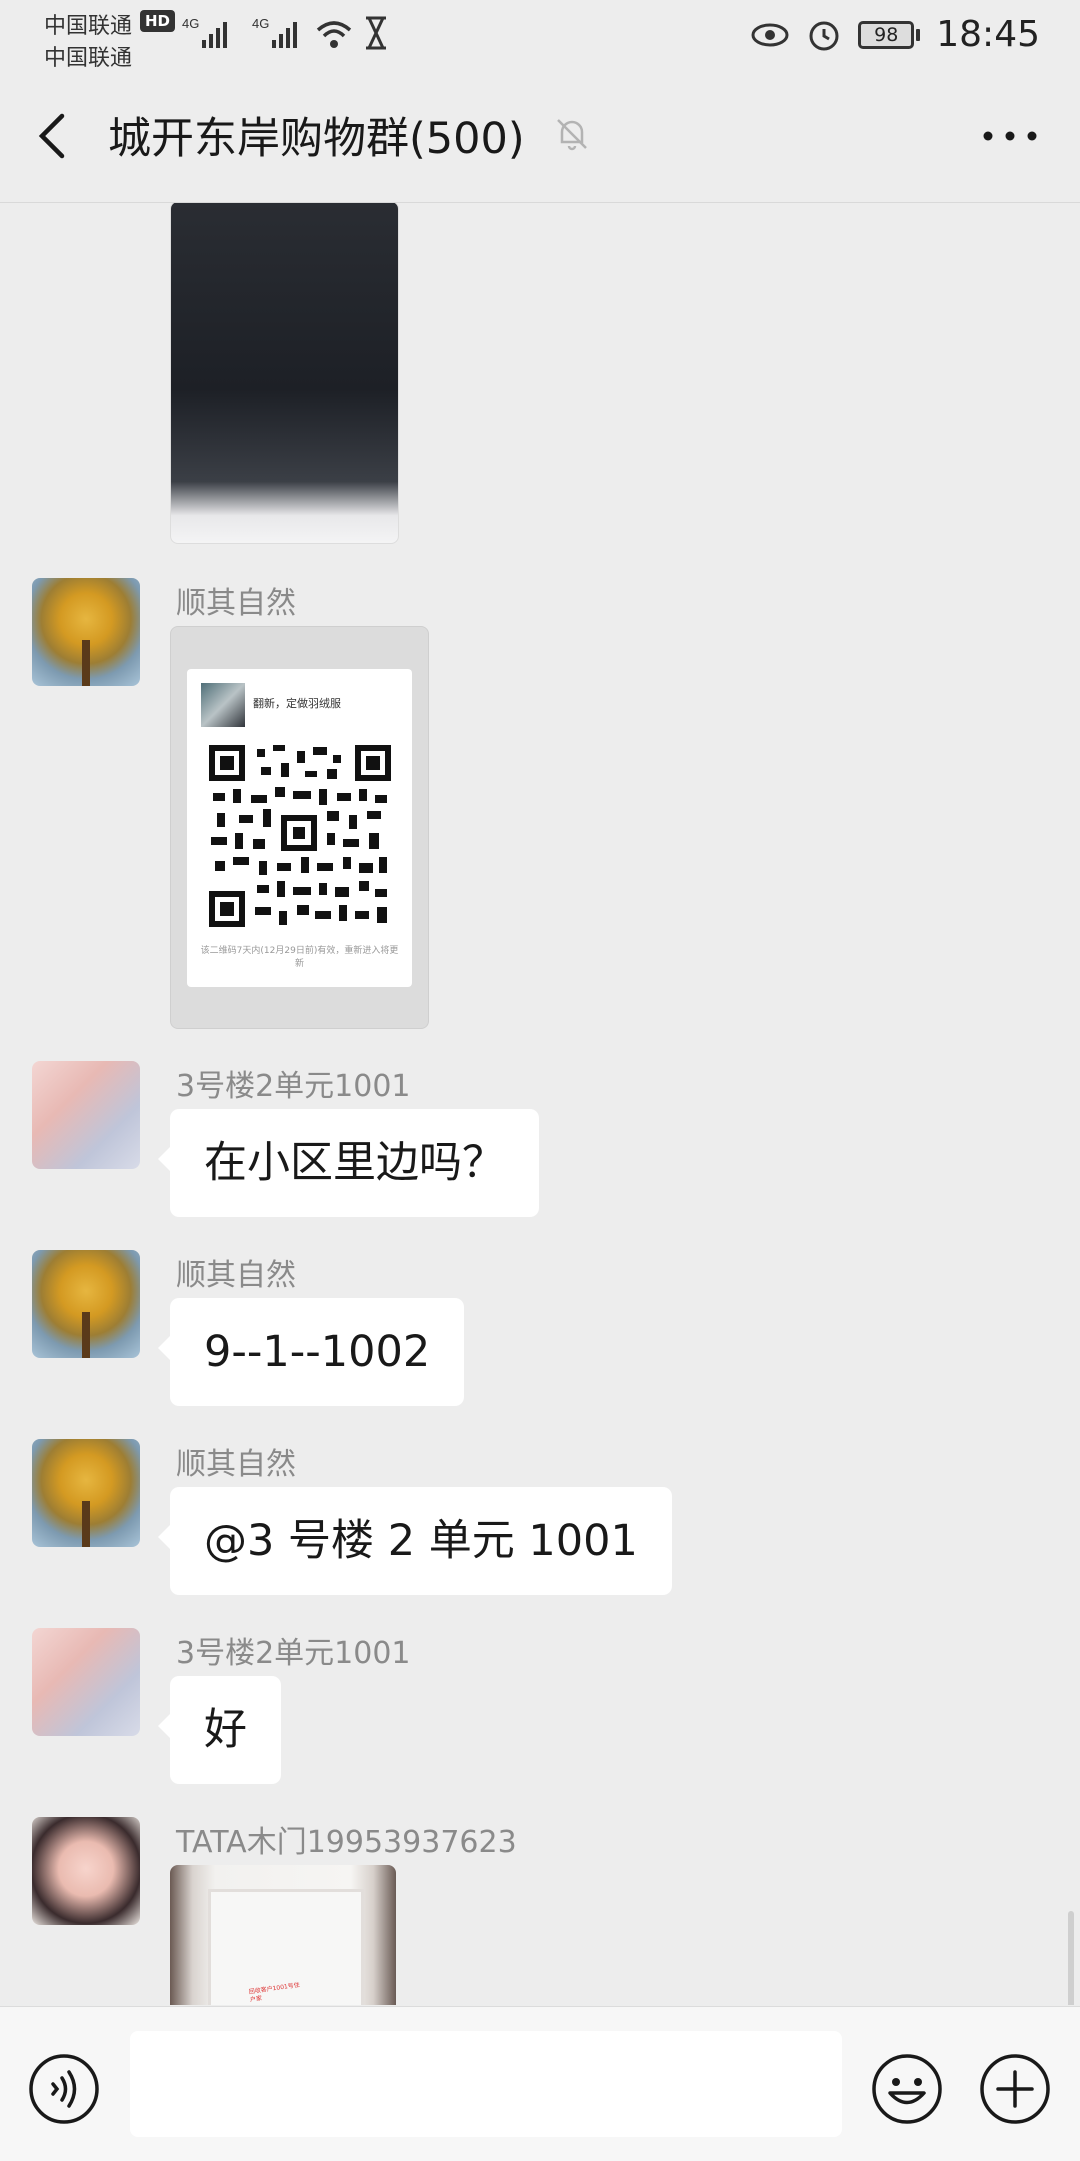 The image size is (1080, 2161). I want to click on carrier-label-1: 中国联通, so click(88, 26).